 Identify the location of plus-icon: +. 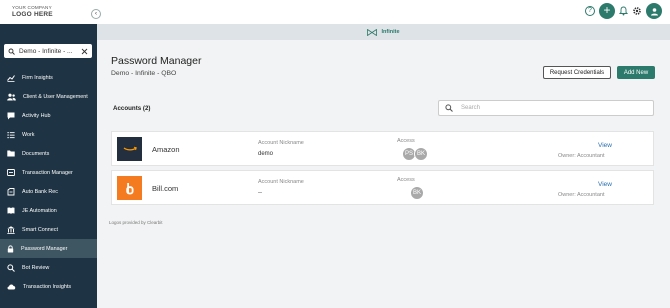
(607, 11).